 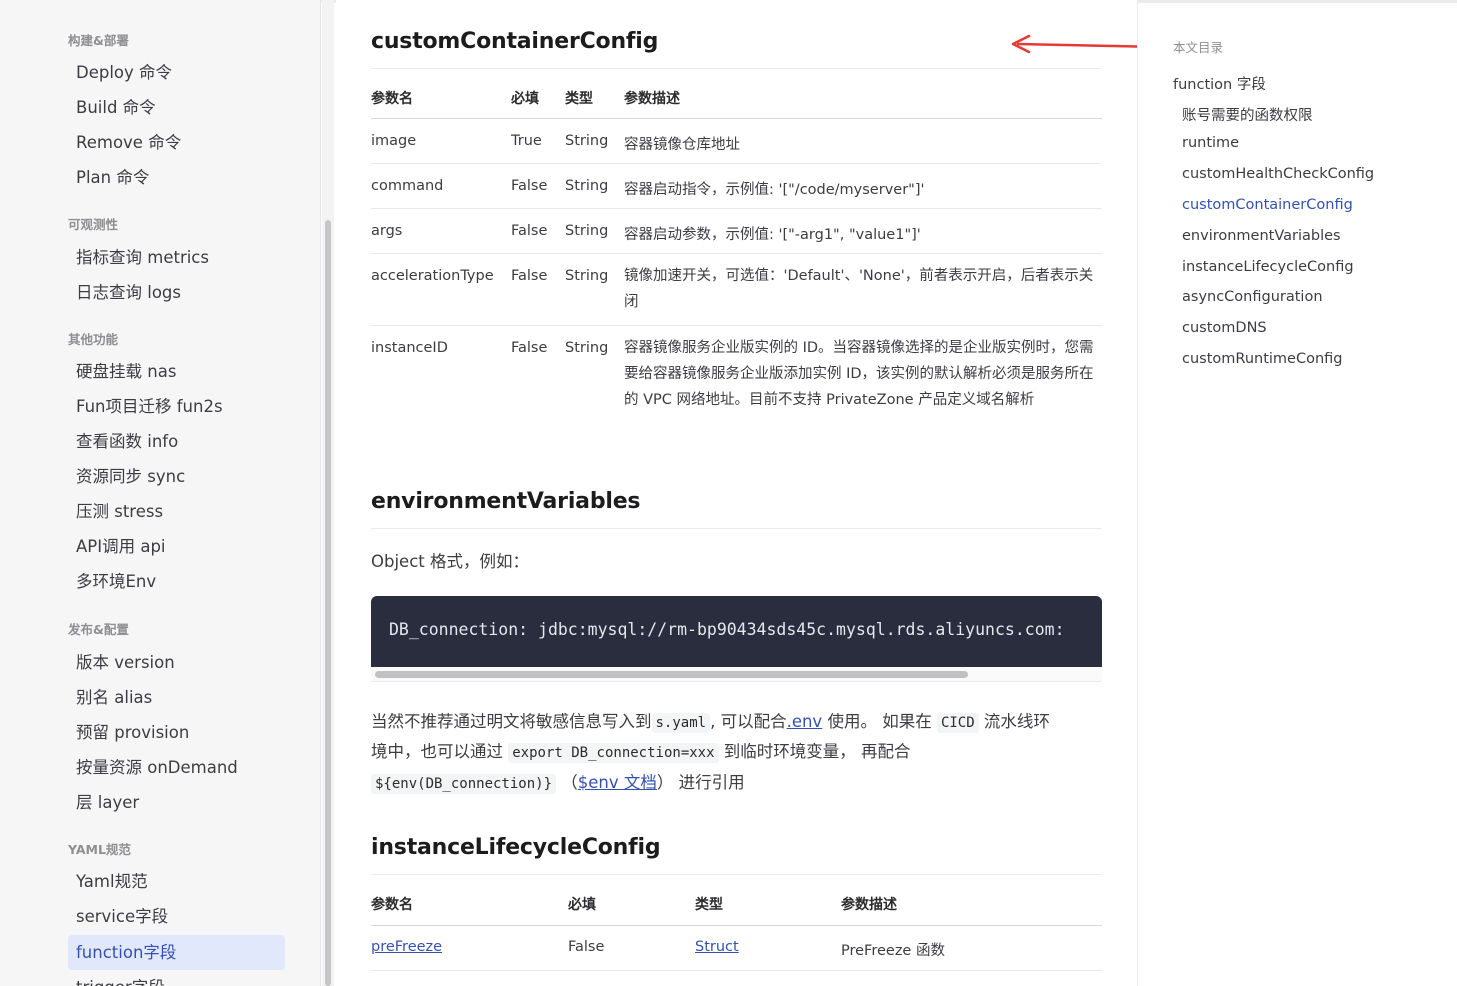 I want to click on table-cell-name: accelerationType, so click(x=432, y=276).